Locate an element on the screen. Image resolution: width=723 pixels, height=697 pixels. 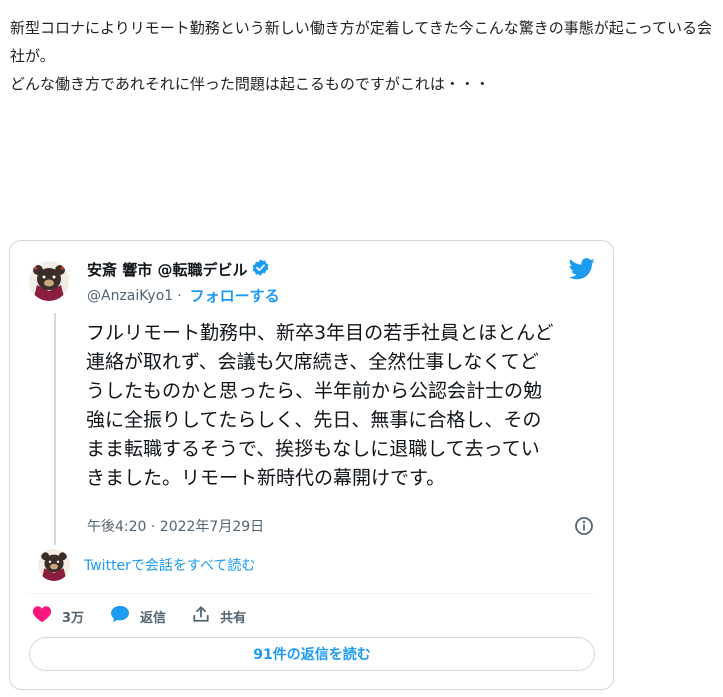
heart-icon is located at coordinates (42, 616).